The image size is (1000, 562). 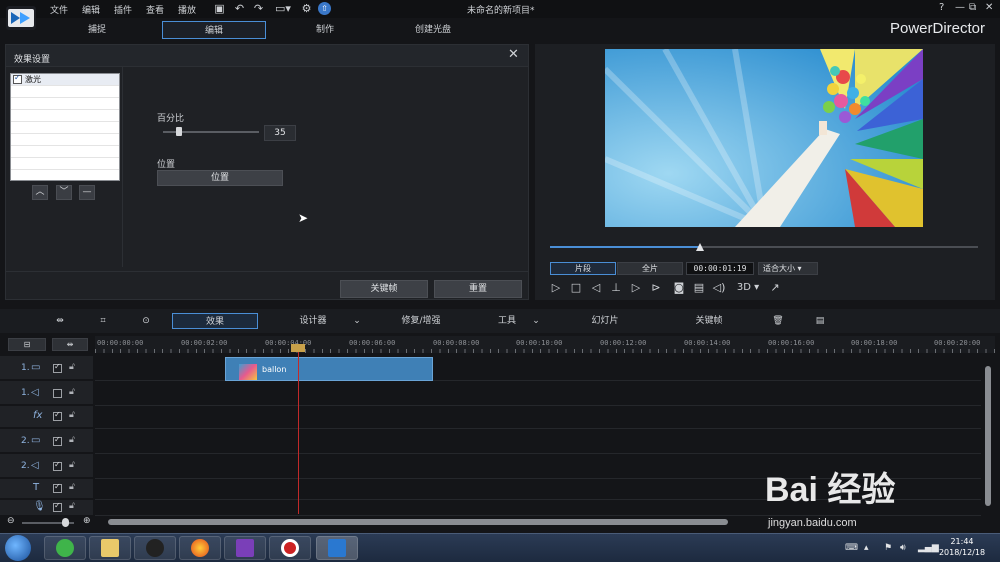 I want to click on tab-create-disc: 创建光盘, so click(x=433, y=30).